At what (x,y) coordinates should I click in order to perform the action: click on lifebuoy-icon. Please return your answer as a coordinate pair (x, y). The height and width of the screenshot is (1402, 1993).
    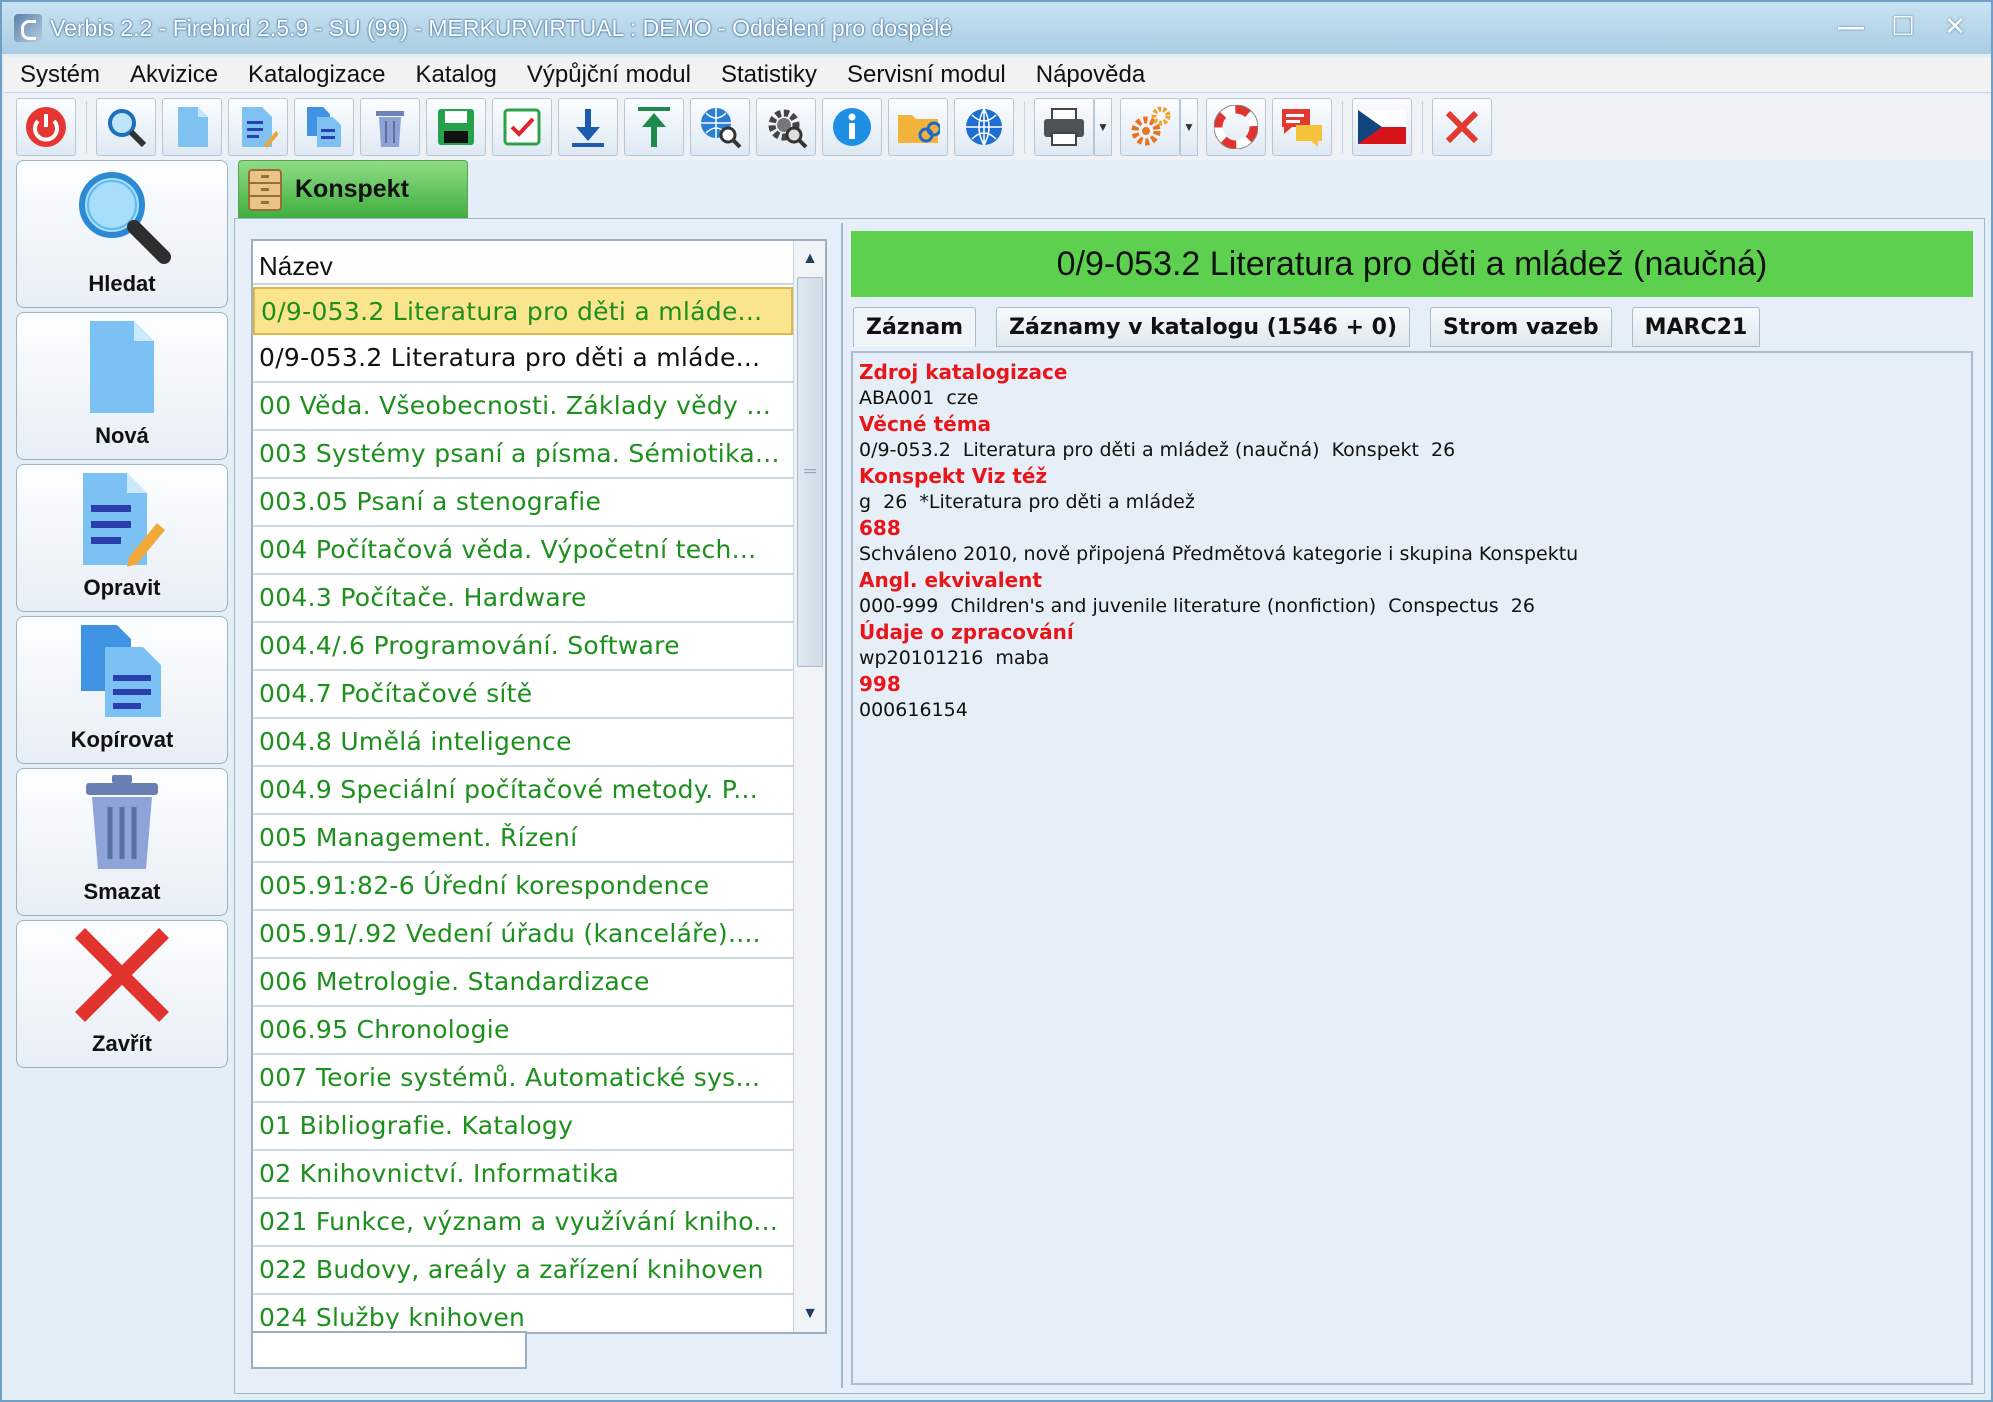
    Looking at the image, I should click on (1236, 127).